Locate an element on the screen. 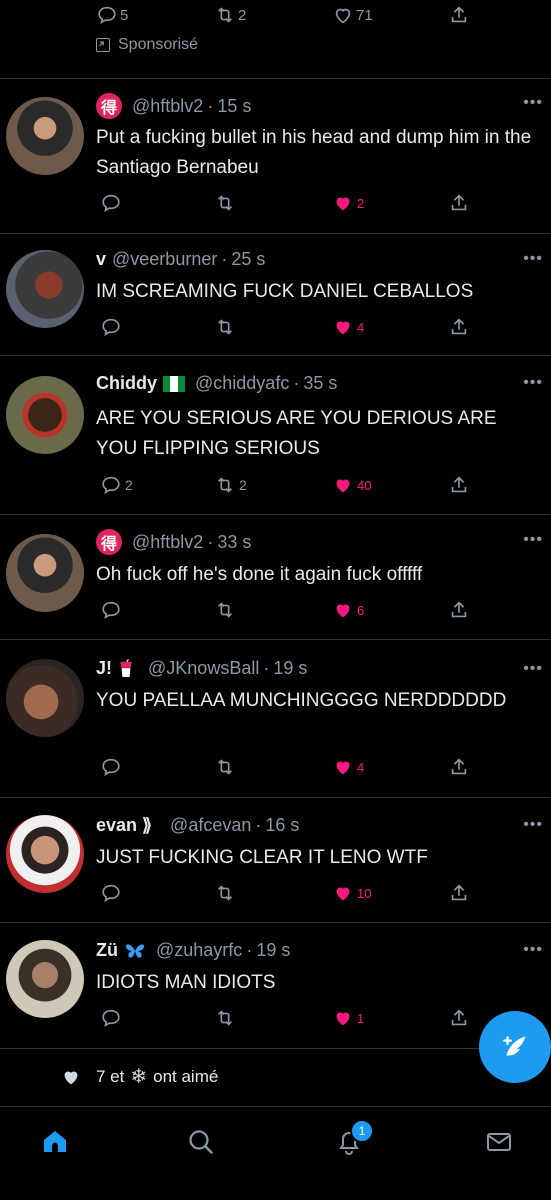 The width and height of the screenshot is (551, 1200). timestamp: 16 s is located at coordinates (282, 825).